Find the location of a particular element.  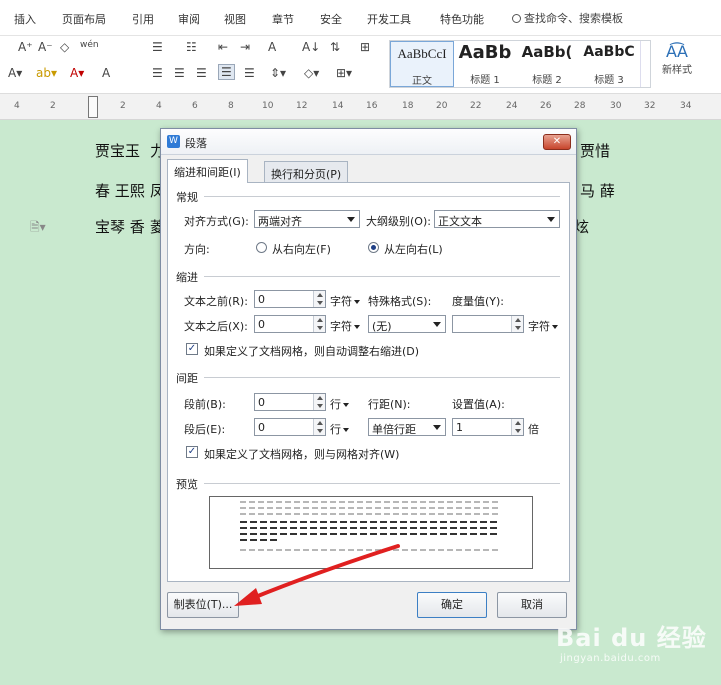

indent-after-unit: 字符 is located at coordinates (345, 326).